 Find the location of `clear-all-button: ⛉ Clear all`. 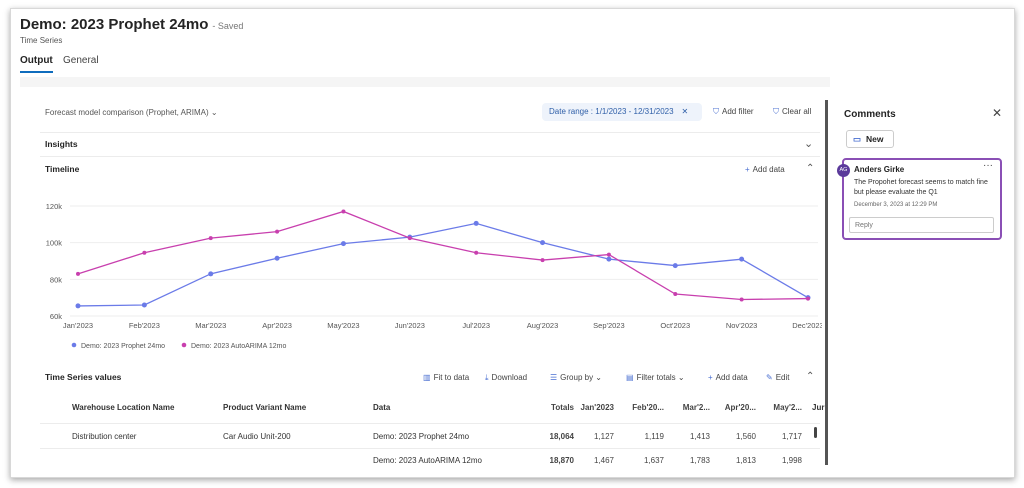

clear-all-button: ⛉ Clear all is located at coordinates (792, 112).